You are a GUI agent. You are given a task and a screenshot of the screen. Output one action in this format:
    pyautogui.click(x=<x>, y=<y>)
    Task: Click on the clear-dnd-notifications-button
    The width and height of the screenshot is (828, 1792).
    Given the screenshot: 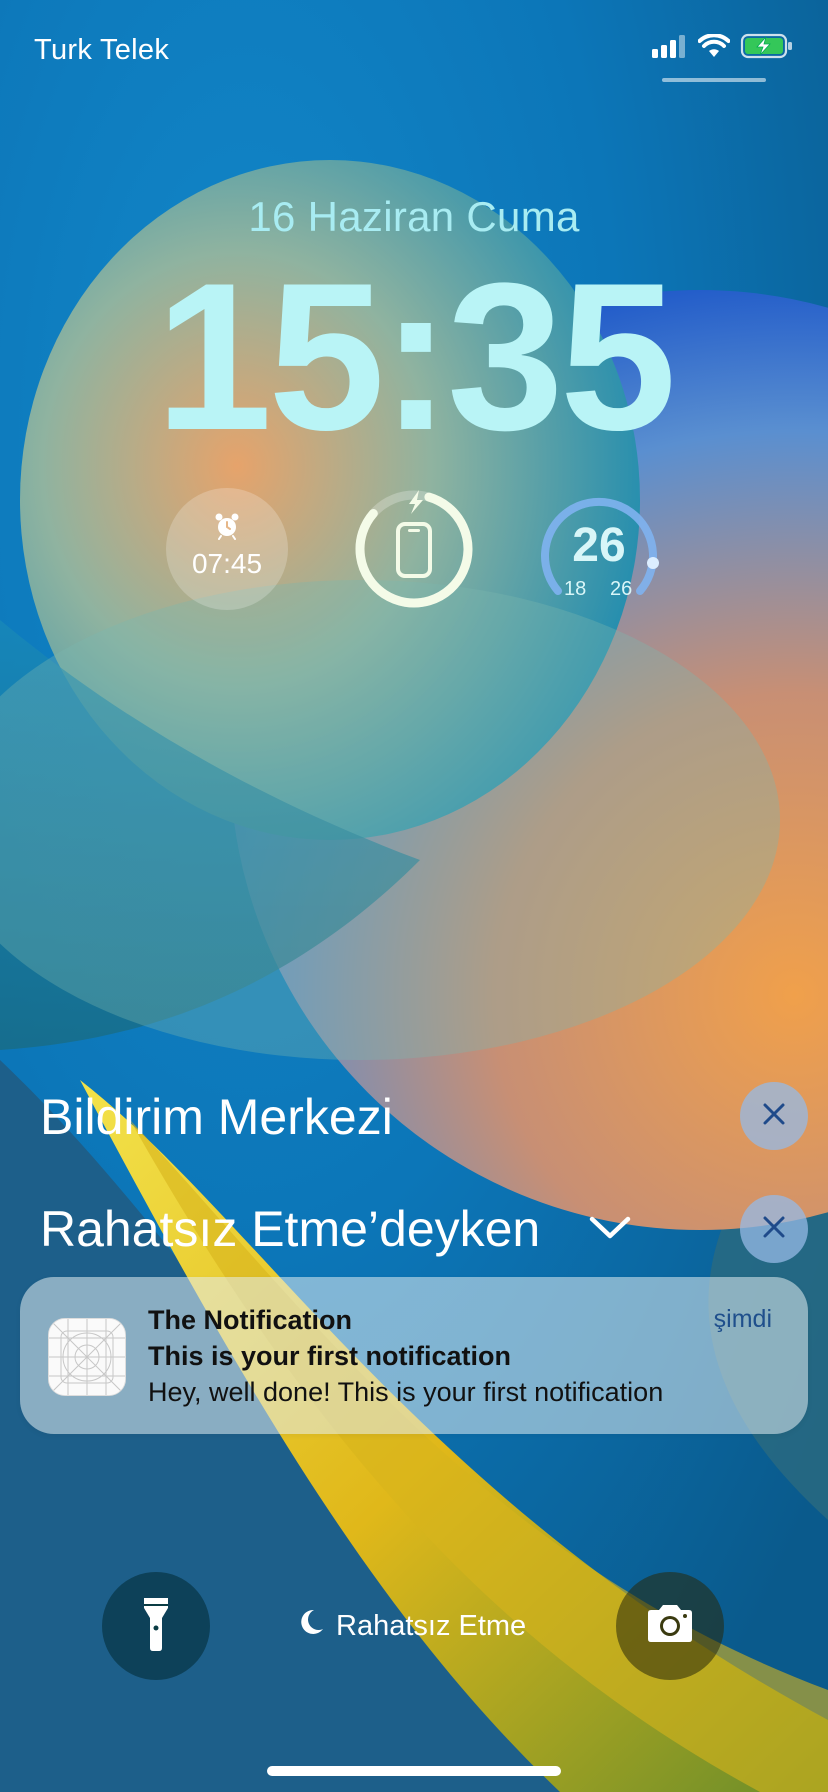 What is the action you would take?
    pyautogui.click(x=774, y=1229)
    